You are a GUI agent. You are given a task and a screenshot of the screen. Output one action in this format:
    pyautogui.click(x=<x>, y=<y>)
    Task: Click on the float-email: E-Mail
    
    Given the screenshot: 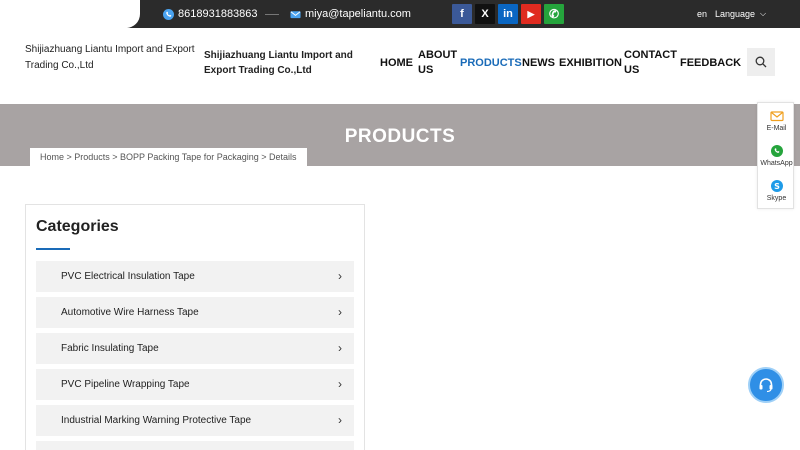 What is the action you would take?
    pyautogui.click(x=776, y=120)
    